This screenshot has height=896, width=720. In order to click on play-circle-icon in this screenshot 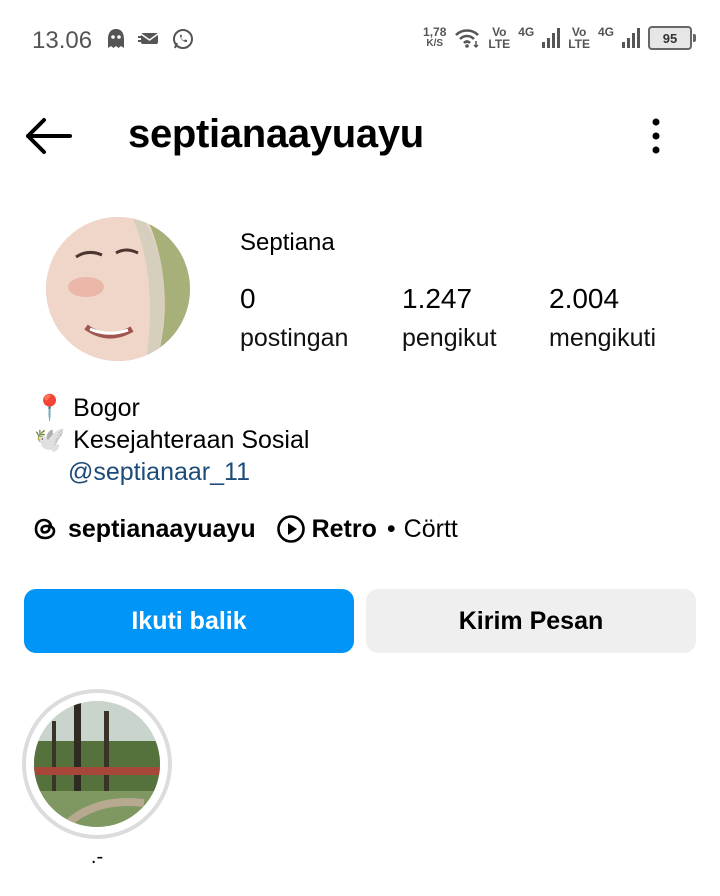, I will do `click(291, 529)`.